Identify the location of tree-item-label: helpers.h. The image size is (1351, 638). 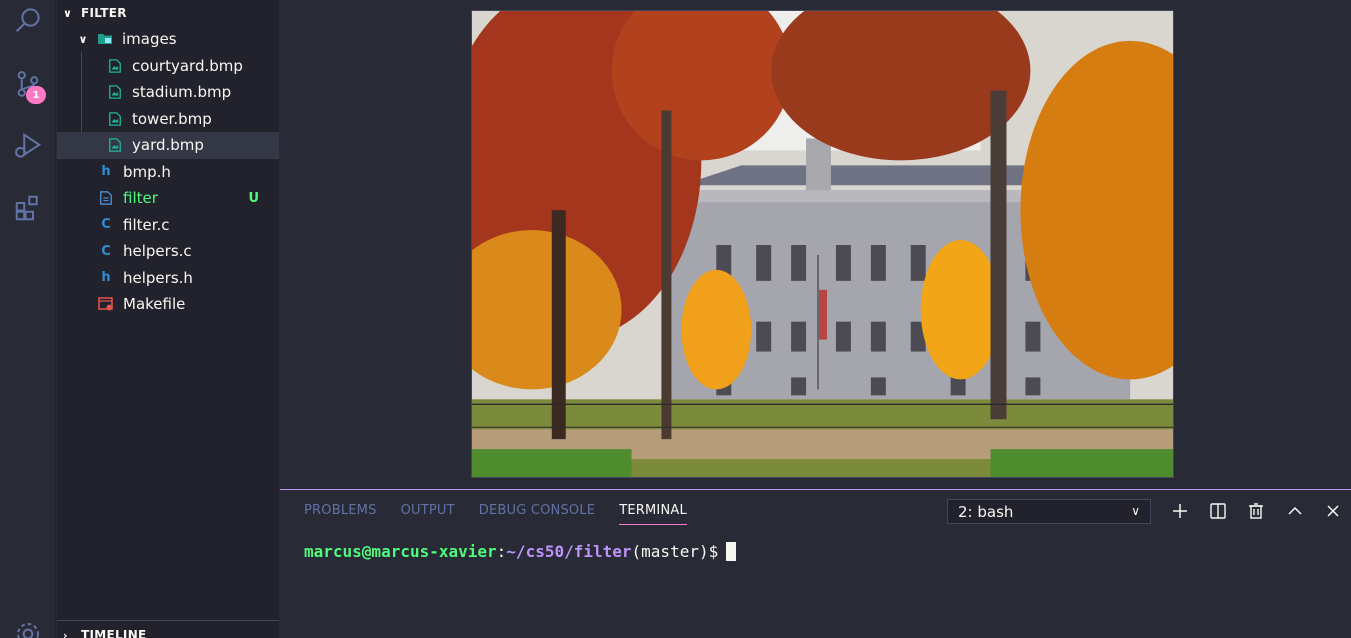
(158, 277).